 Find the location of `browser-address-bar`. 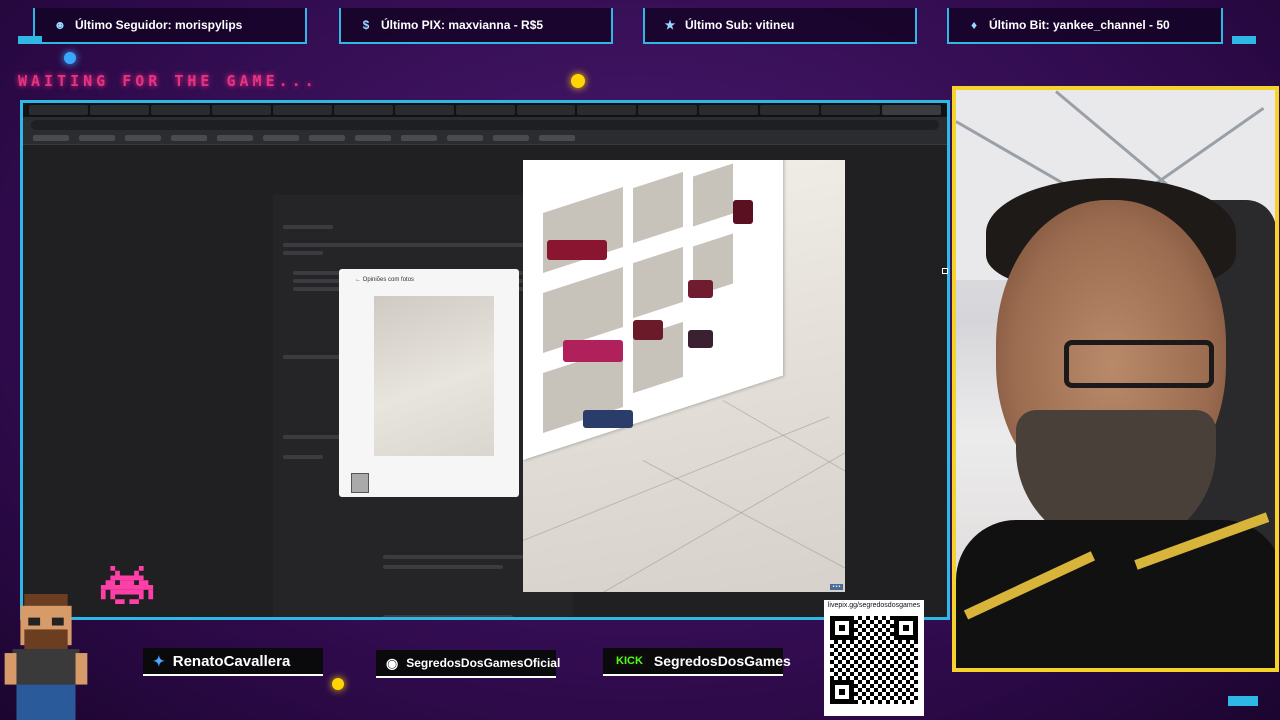

browser-address-bar is located at coordinates (485, 125).